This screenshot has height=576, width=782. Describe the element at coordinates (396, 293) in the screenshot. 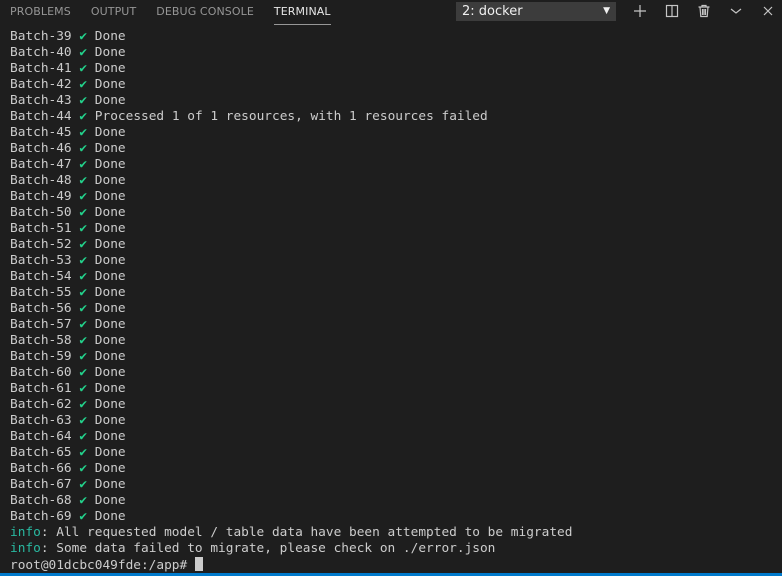

I see `terminal-line: Batch-55 ✔ Done` at that location.